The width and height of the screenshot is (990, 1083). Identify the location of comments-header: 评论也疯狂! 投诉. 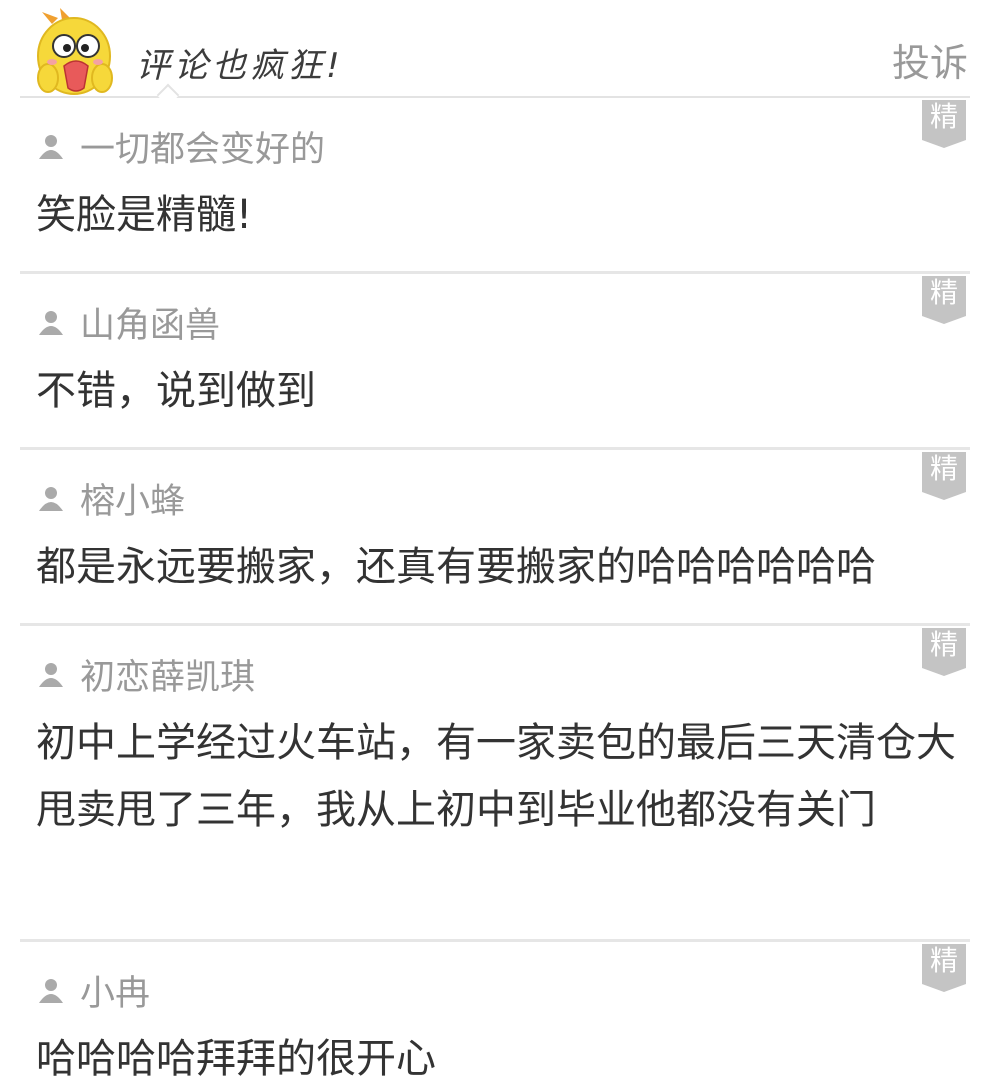
(495, 53).